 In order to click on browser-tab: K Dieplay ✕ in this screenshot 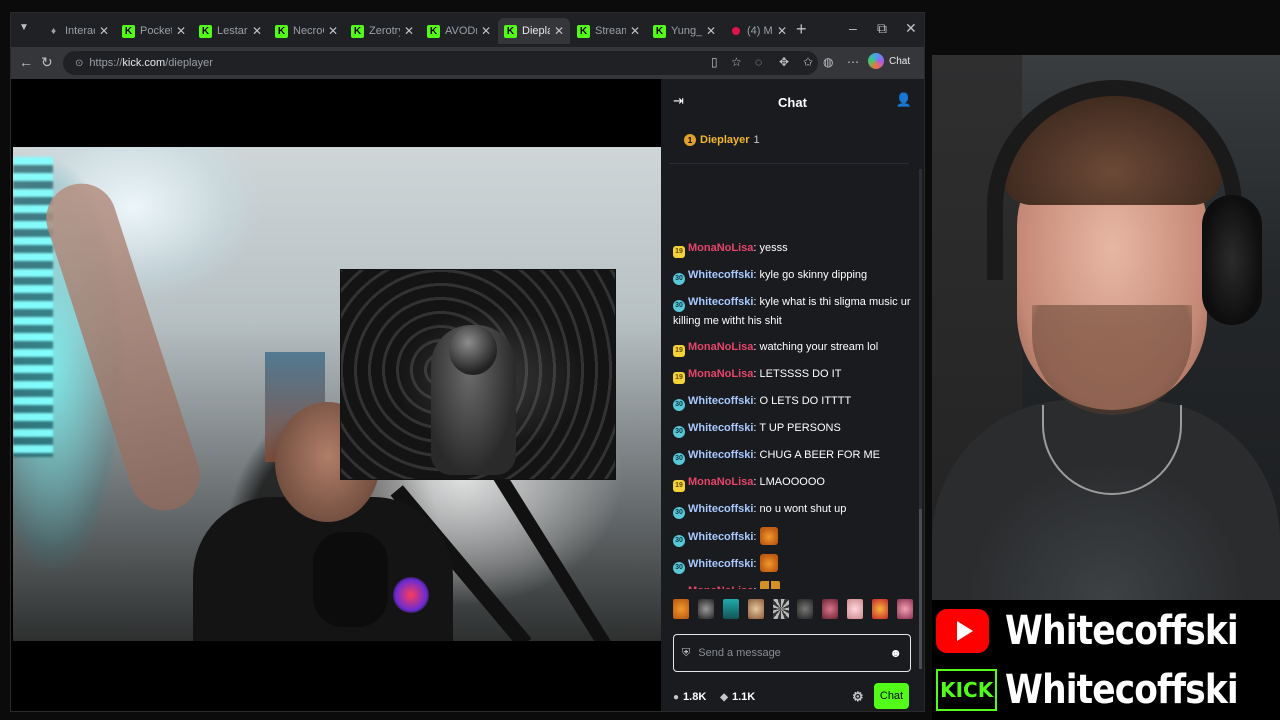, I will do `click(534, 31)`.